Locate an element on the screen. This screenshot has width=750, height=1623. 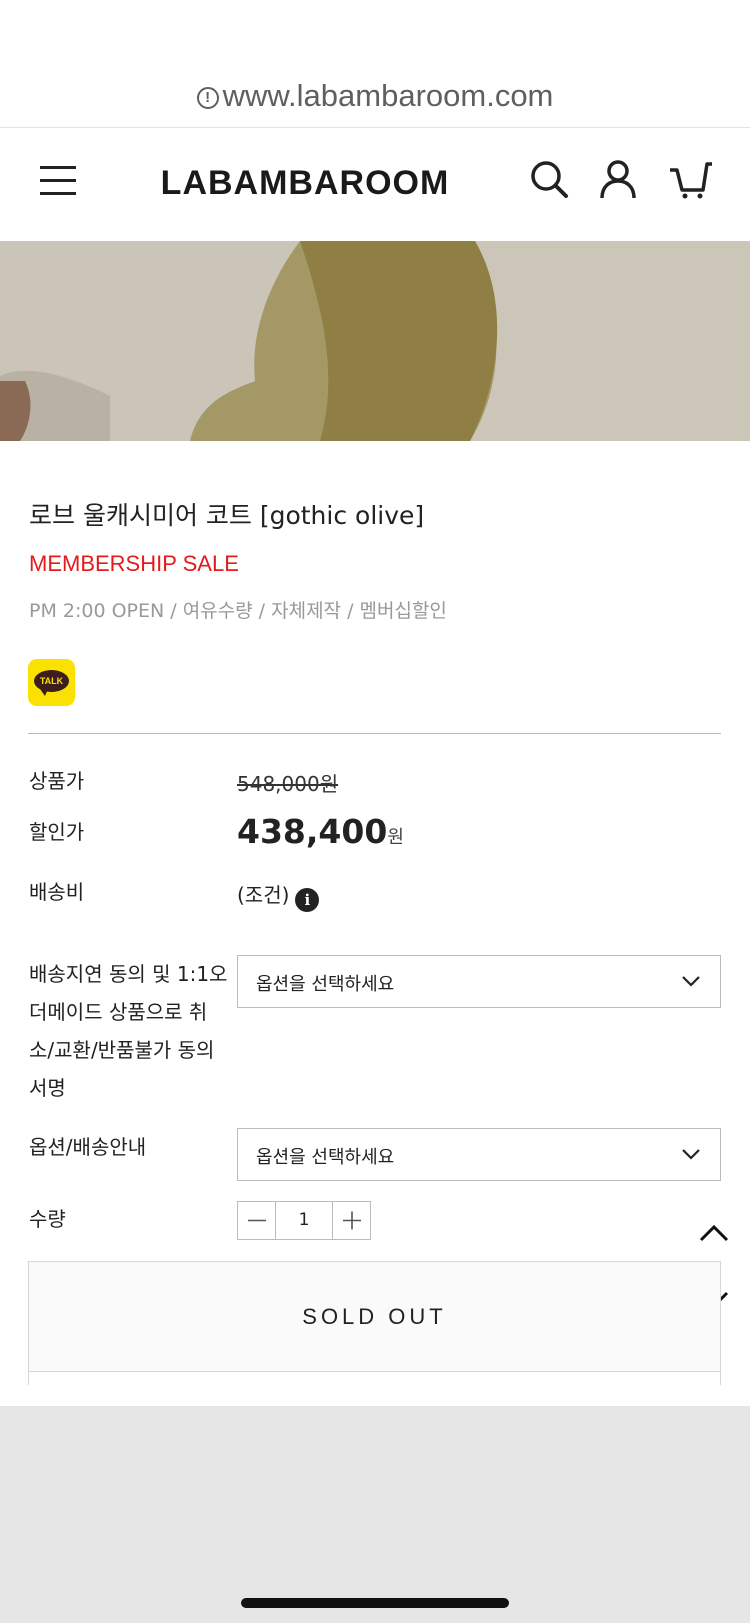
shipping-value-row: (조건) i is located at coordinates (278, 895).